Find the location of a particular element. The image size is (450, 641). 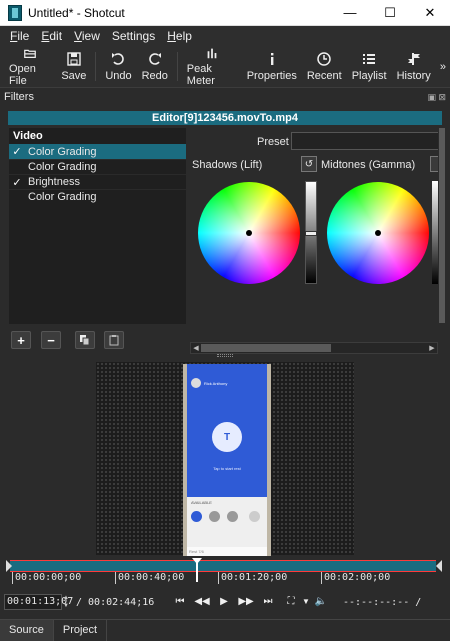

phone-status-bar is located at coordinates (227, 369).